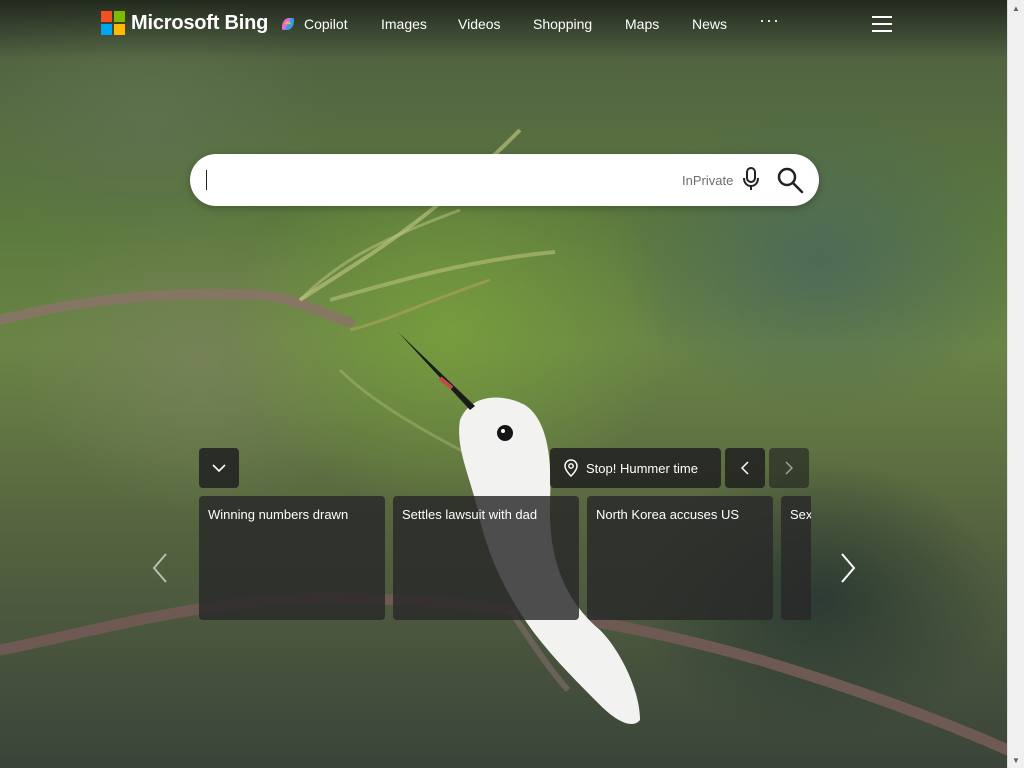 This screenshot has height=768, width=1024. Describe the element at coordinates (848, 568) in the screenshot. I see `carousel-next-icon` at that location.